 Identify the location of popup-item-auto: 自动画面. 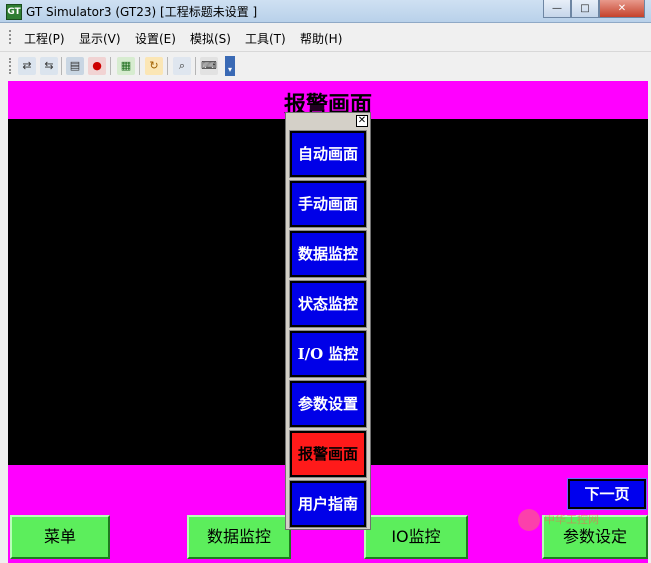
(328, 154).